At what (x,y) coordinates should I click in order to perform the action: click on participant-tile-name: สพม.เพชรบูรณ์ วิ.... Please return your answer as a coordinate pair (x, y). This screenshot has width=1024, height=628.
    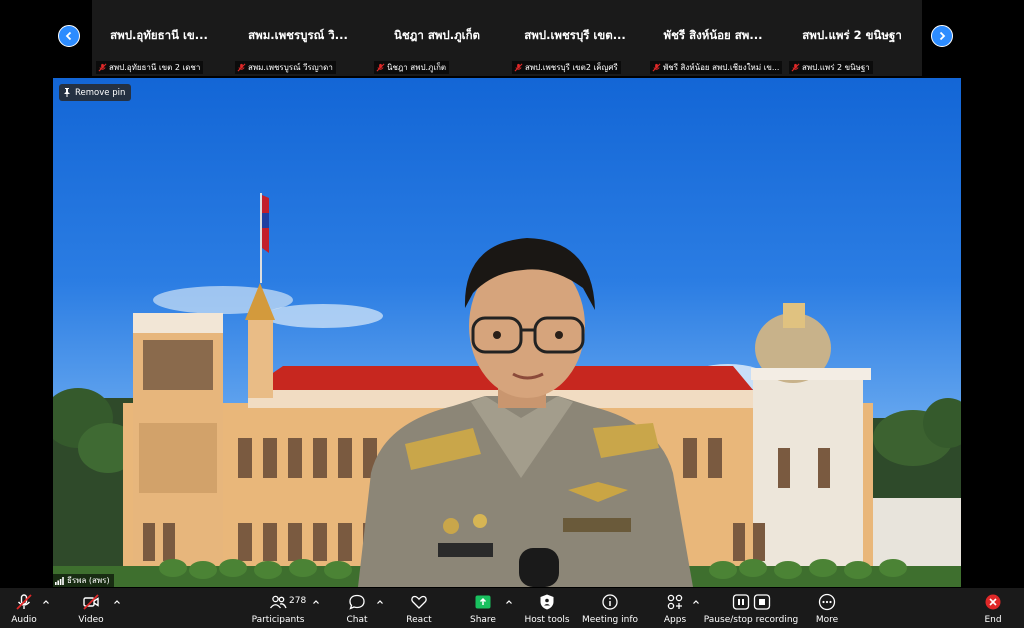
    Looking at the image, I should click on (298, 35).